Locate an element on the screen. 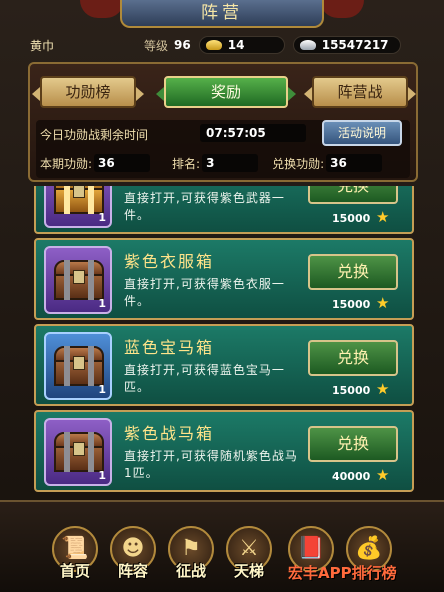 This screenshot has width=444, height=592. nav-label: 首页 is located at coordinates (74, 571).